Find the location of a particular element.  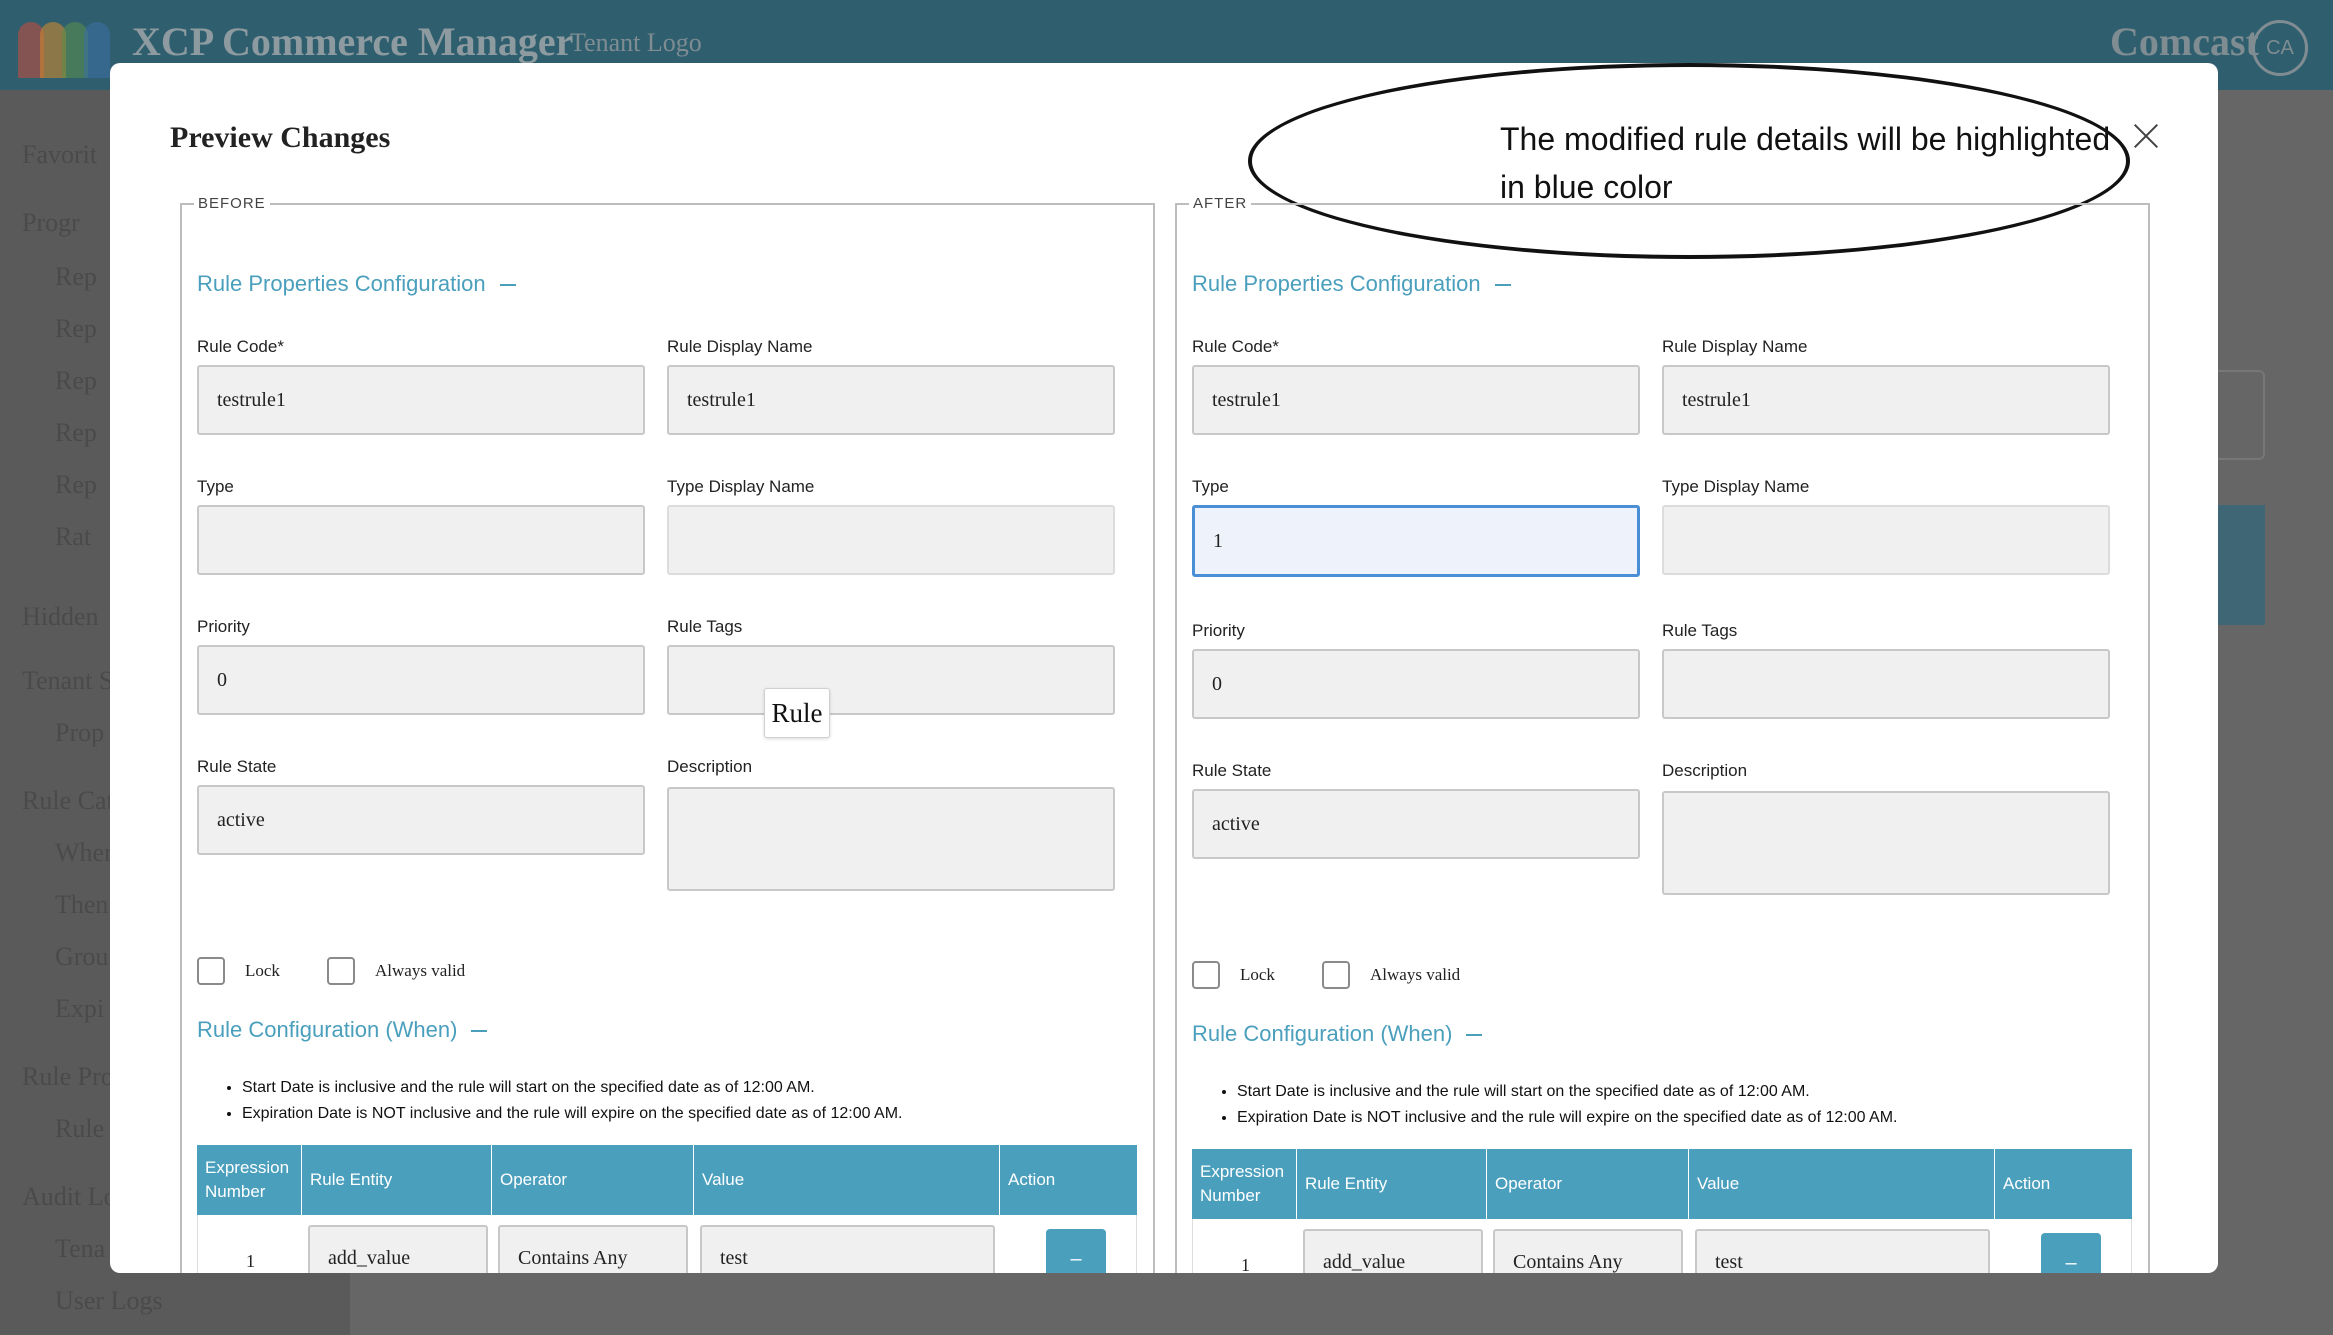

close-icon is located at coordinates (2146, 136).